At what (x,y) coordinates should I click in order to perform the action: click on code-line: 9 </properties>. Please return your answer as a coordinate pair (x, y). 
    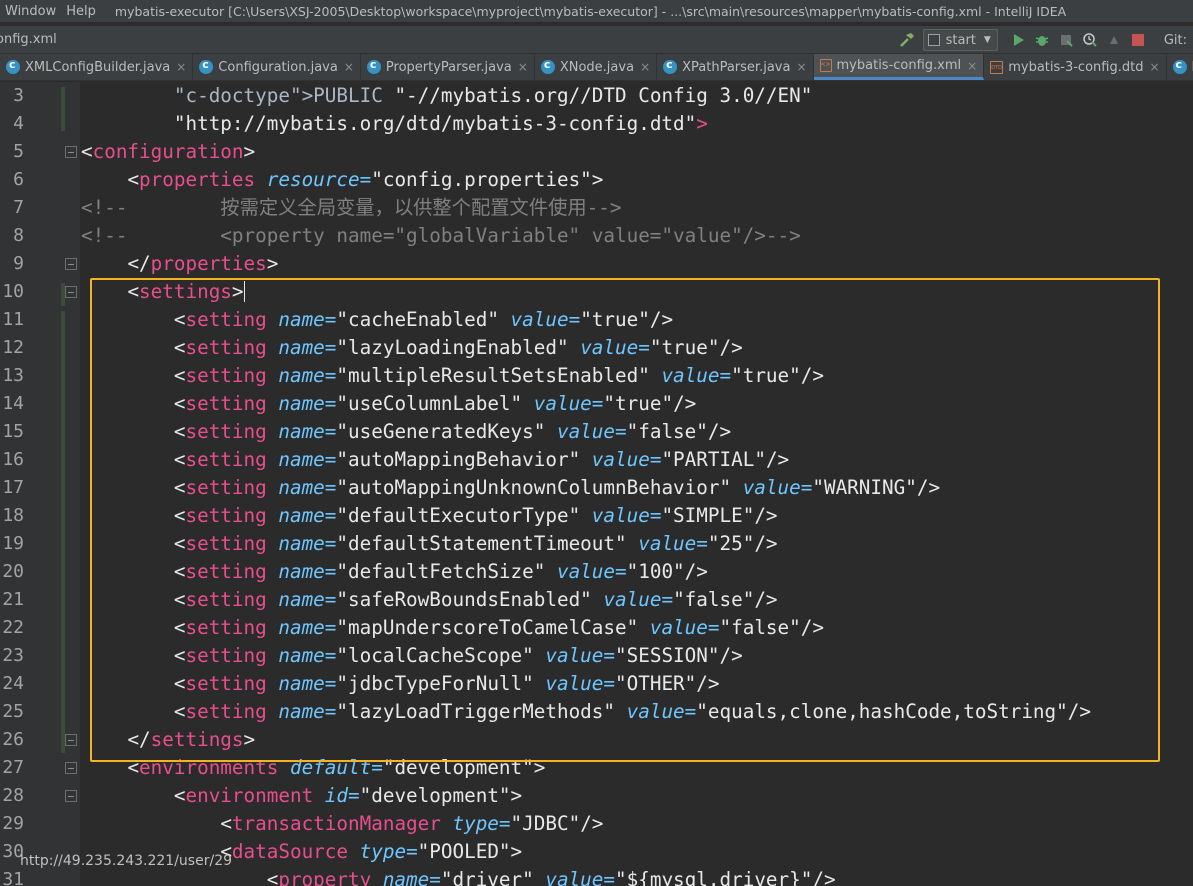
    Looking at the image, I should click on (596, 264).